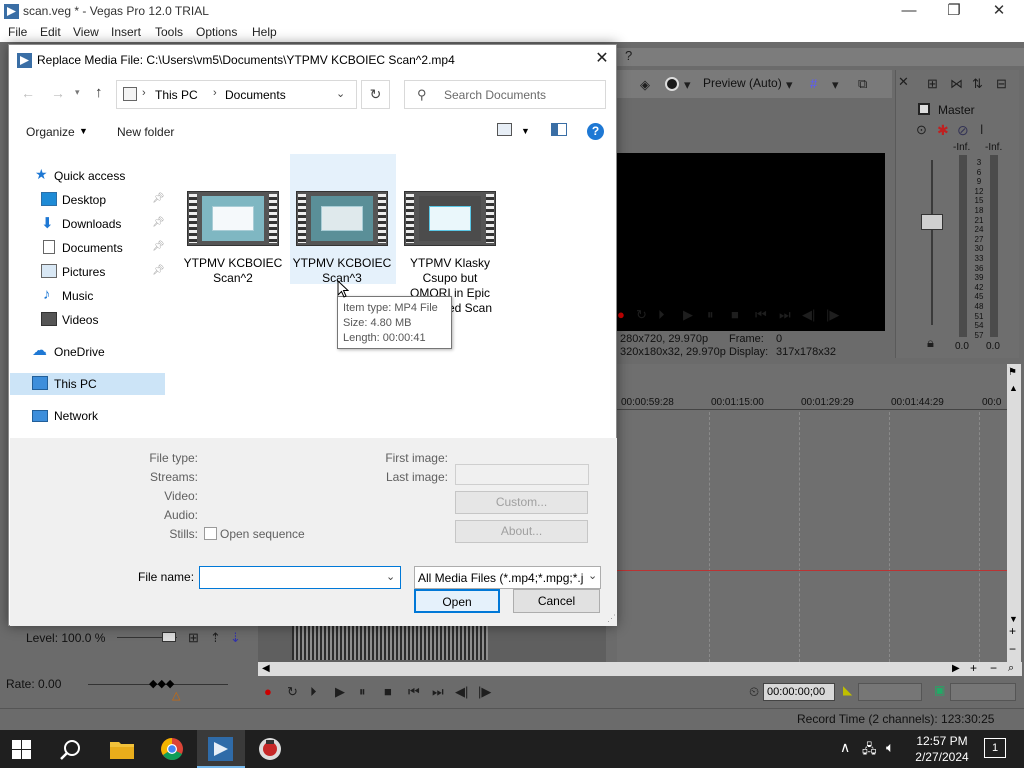 The width and height of the screenshot is (1024, 768). What do you see at coordinates (313, 692) in the screenshot?
I see `play-from-start-icon: ⏵` at bounding box center [313, 692].